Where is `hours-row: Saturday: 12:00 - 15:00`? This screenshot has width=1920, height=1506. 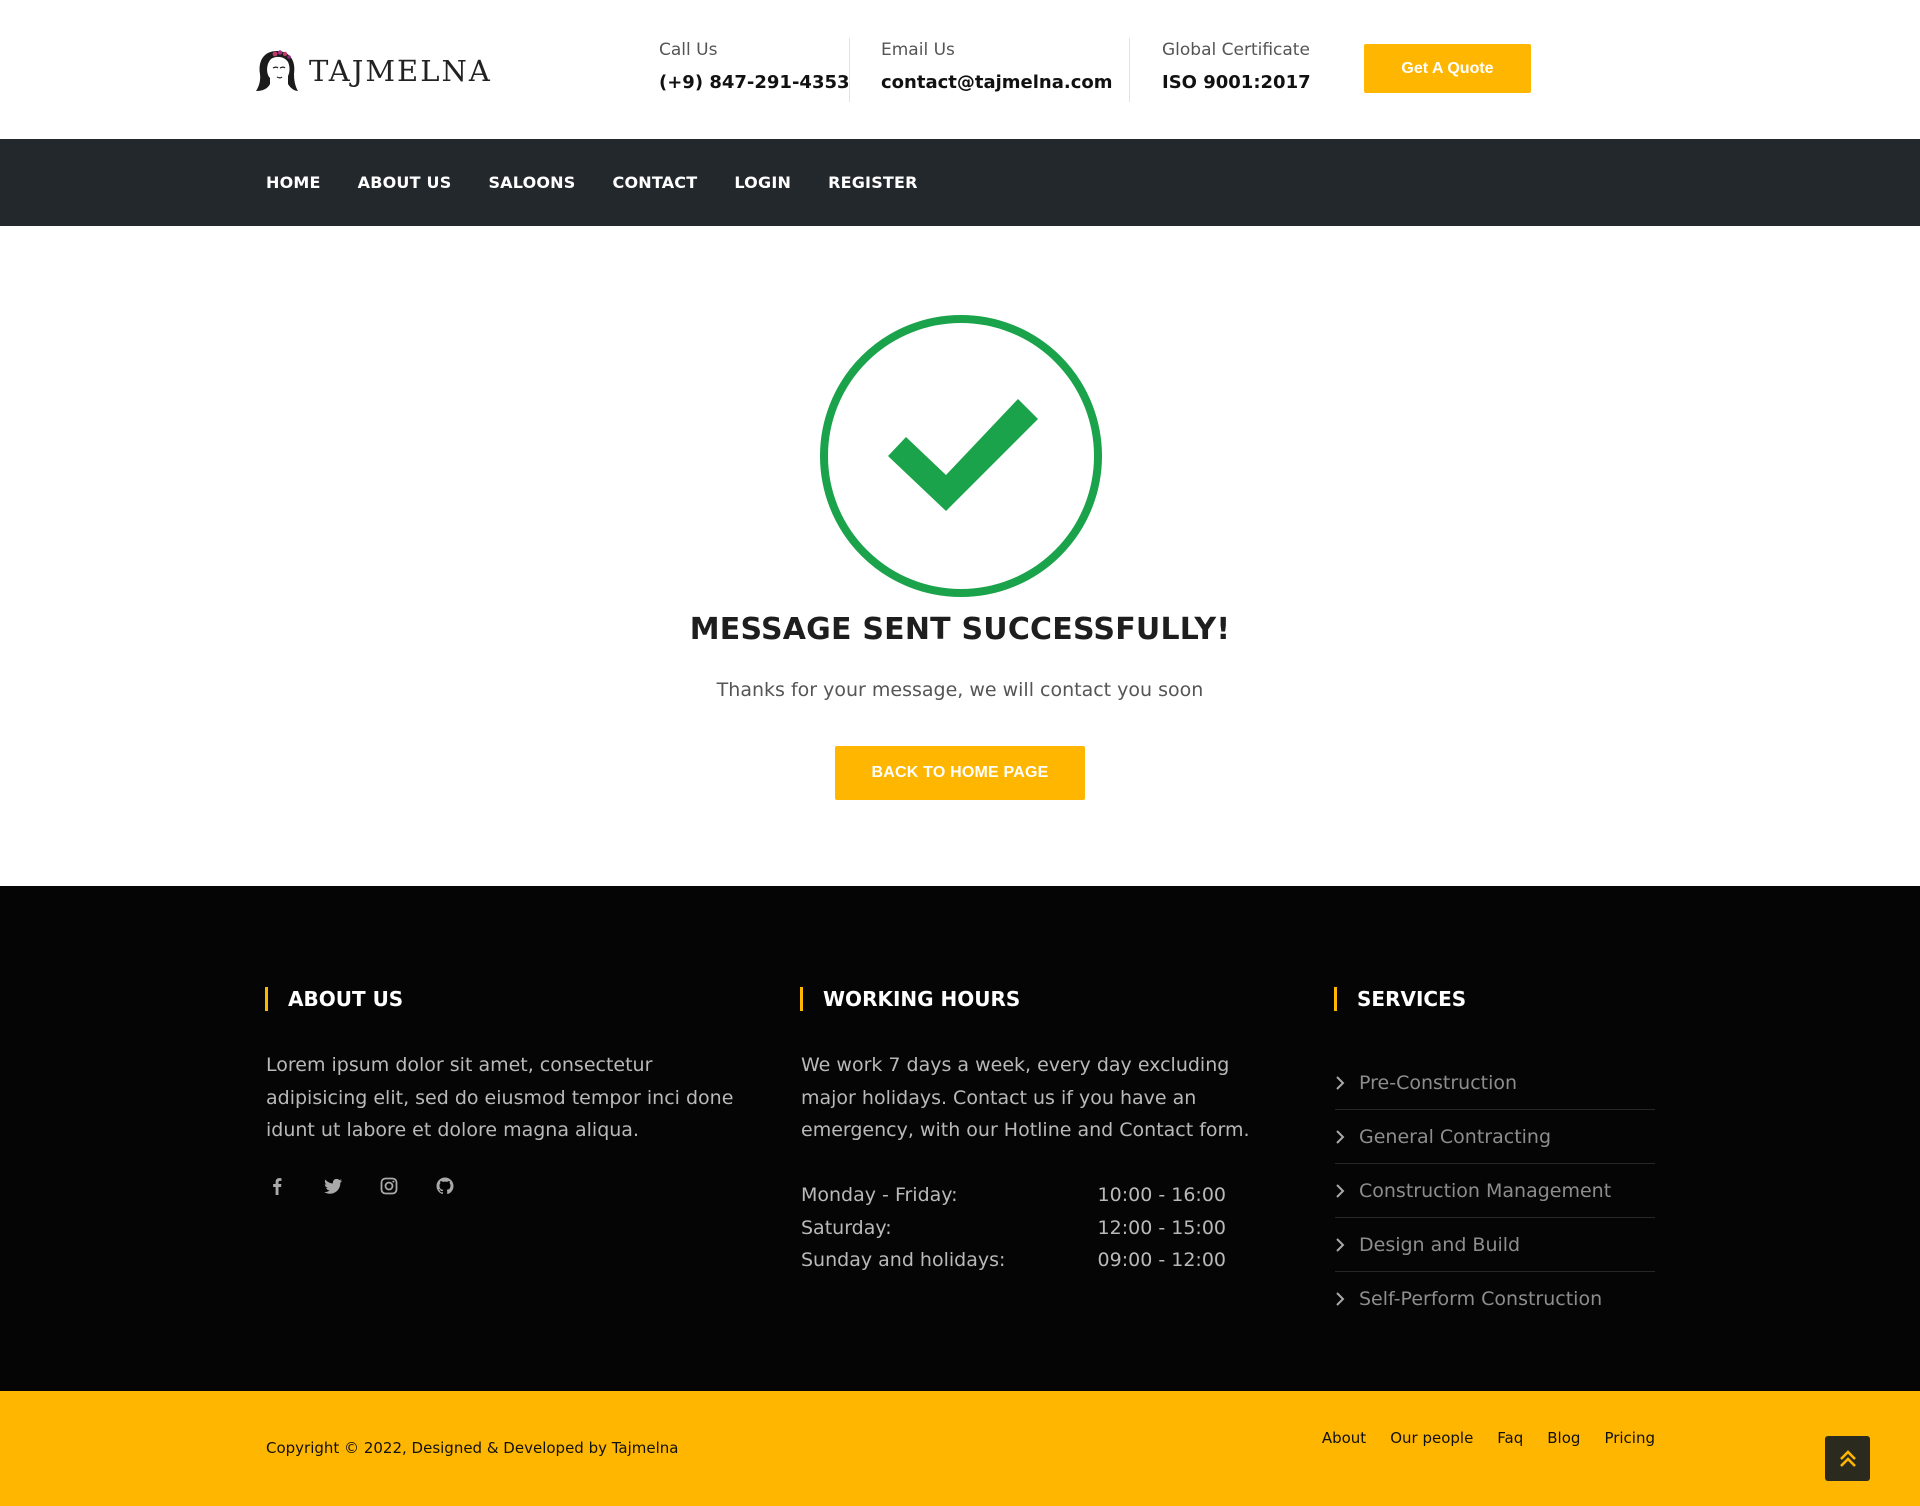 hours-row: Saturday: 12:00 - 15:00 is located at coordinates (1013, 1228).